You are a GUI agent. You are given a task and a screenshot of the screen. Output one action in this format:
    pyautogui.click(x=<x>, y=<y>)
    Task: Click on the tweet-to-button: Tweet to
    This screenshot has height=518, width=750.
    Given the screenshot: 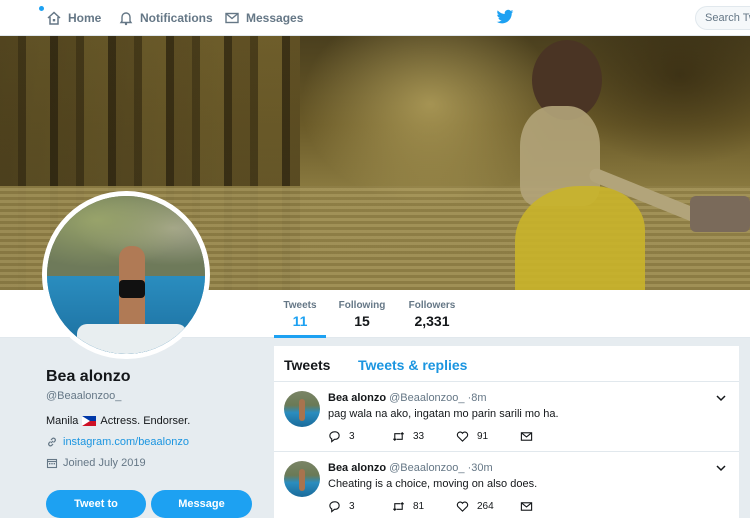 What is the action you would take?
    pyautogui.click(x=96, y=504)
    